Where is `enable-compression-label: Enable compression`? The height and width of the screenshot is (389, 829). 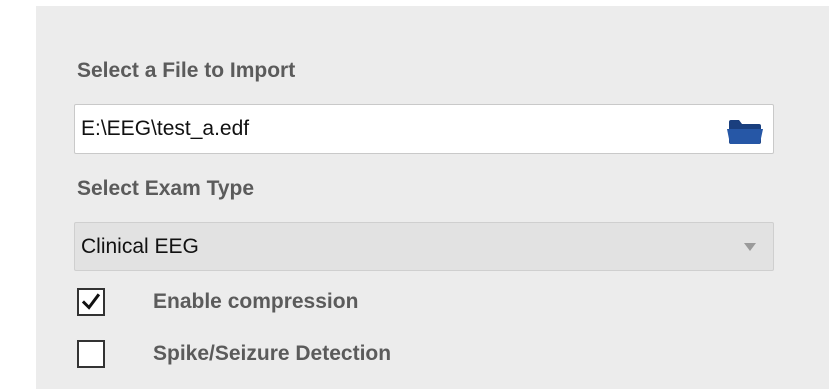
enable-compression-label: Enable compression is located at coordinates (256, 301).